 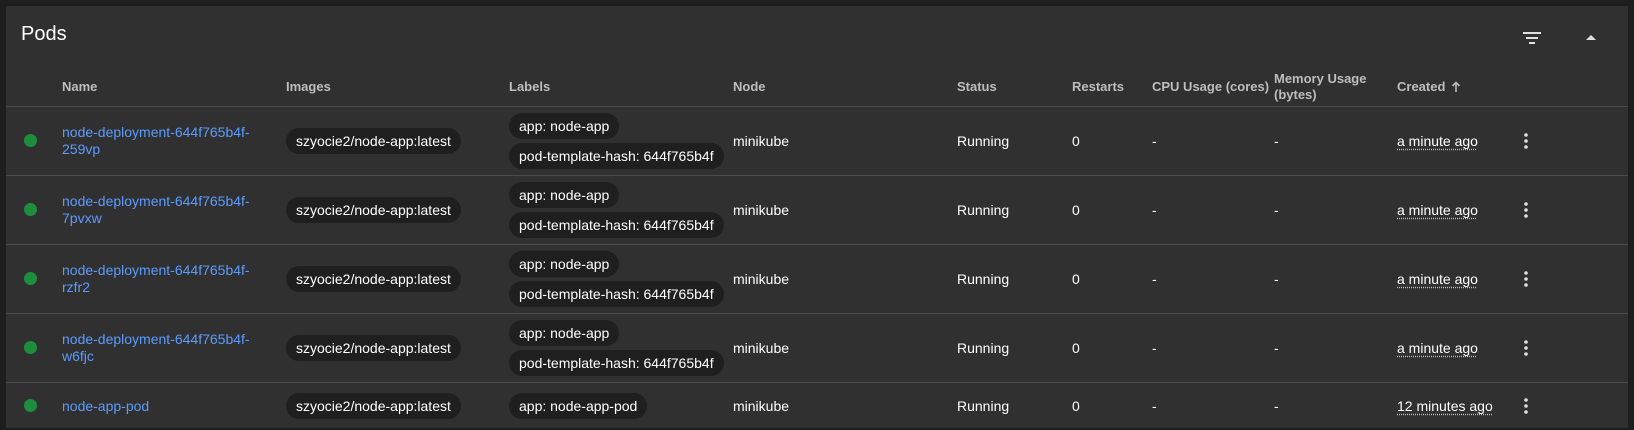 What do you see at coordinates (1456, 86) in the screenshot?
I see `arrow-upward-icon` at bounding box center [1456, 86].